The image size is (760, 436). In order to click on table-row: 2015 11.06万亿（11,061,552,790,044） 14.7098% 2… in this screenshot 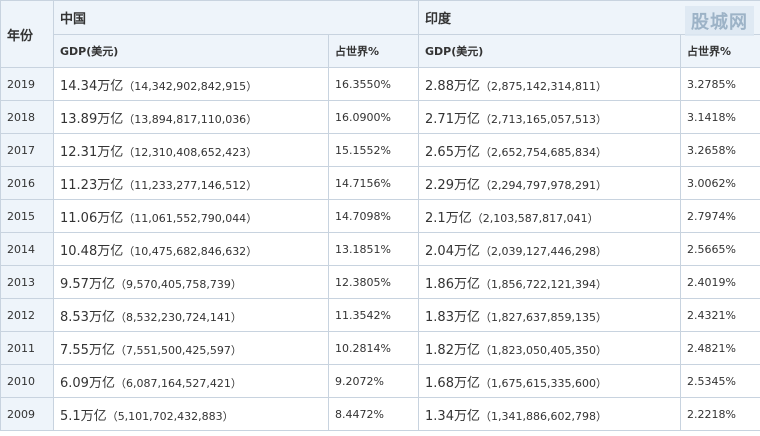, I will do `click(380, 216)`.